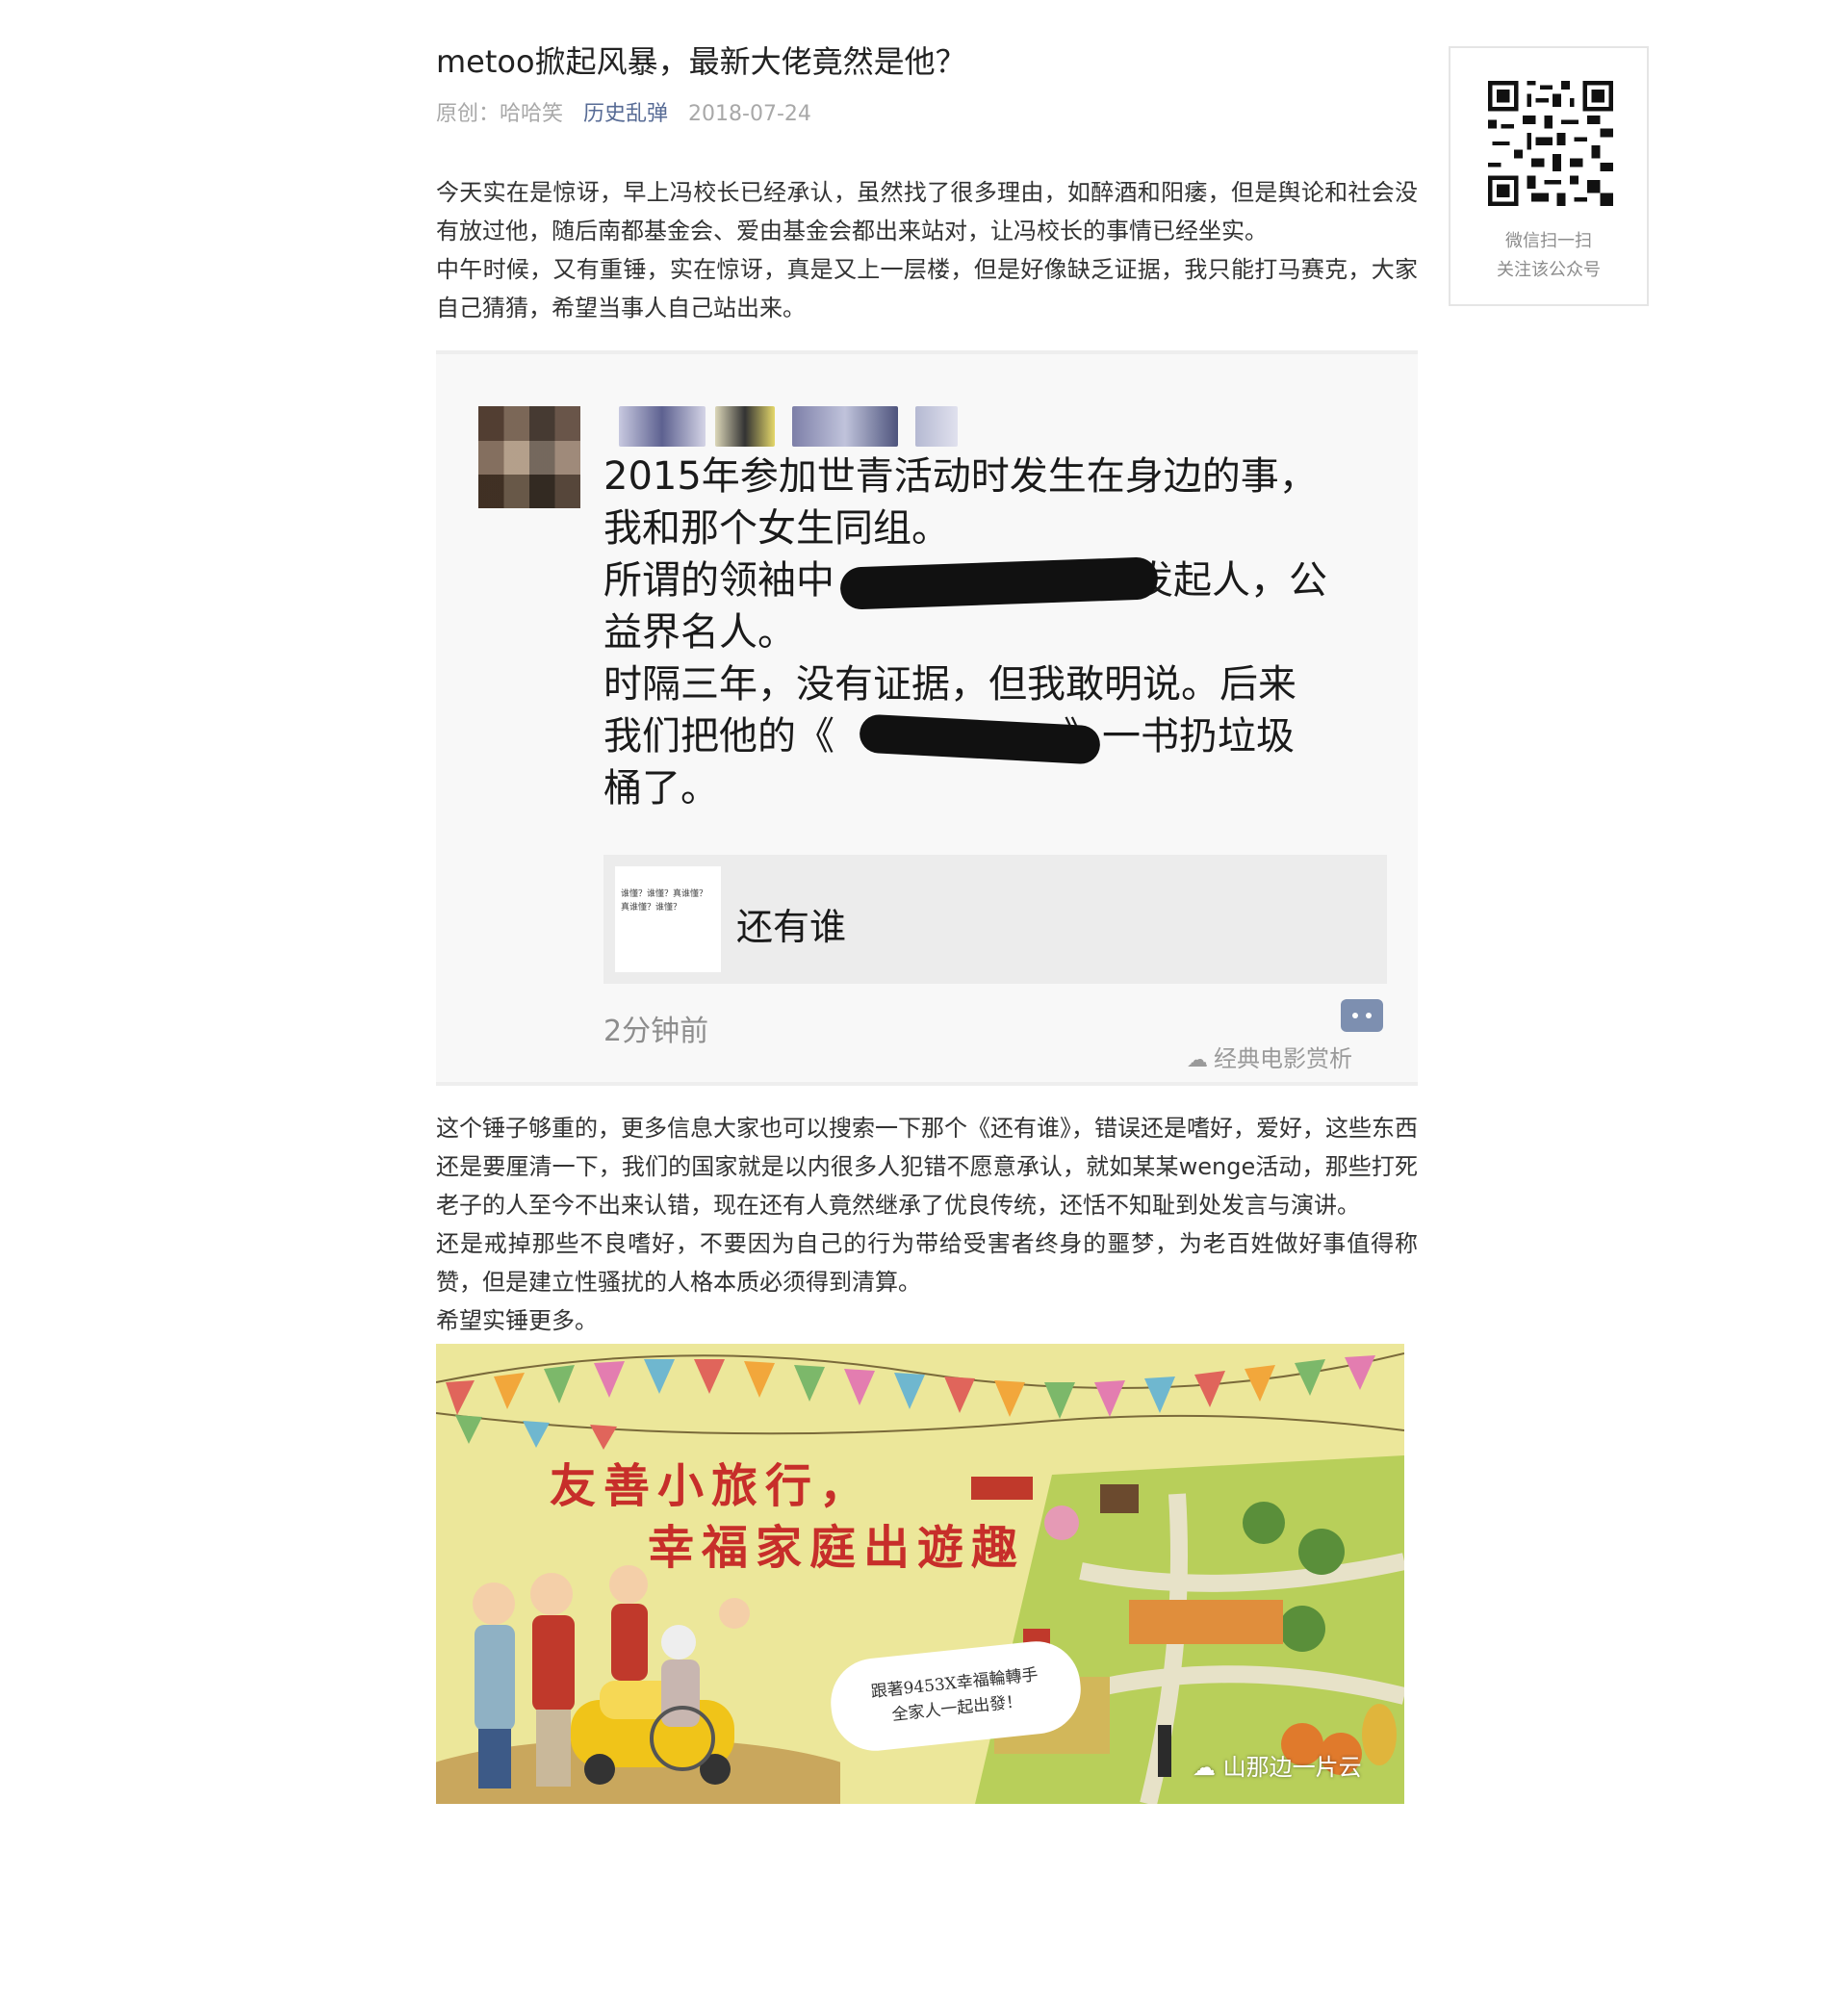 This screenshot has width=1848, height=2007. What do you see at coordinates (638, 1684) in the screenshot?
I see `family-illustration` at bounding box center [638, 1684].